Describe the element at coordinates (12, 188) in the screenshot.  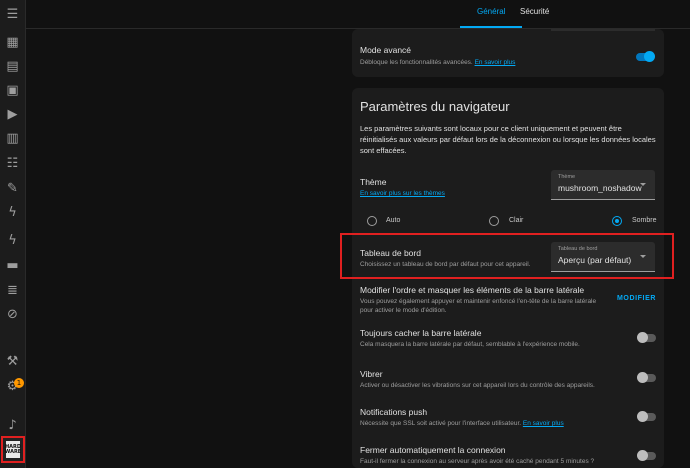
I see `tools-icon: ✎` at that location.